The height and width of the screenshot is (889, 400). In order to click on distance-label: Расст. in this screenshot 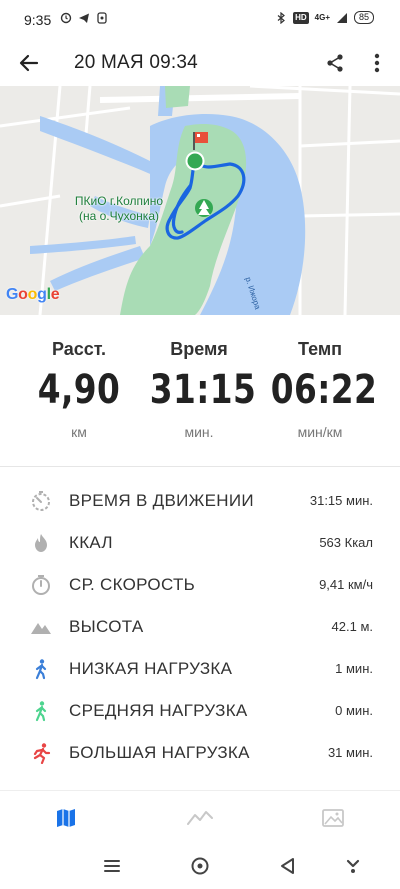, I will do `click(79, 349)`.